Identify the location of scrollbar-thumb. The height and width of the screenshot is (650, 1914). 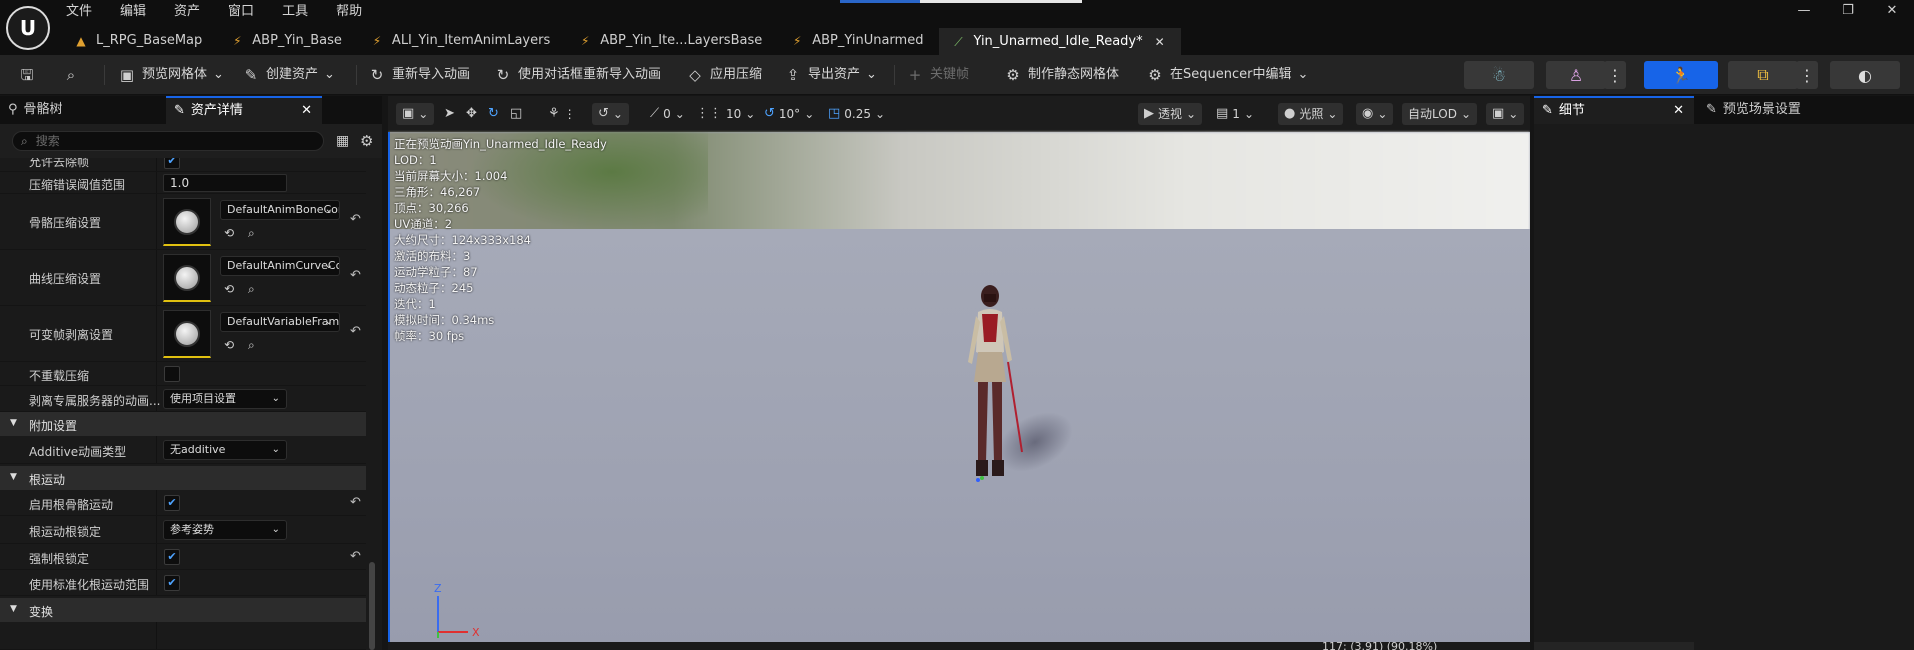
(372, 606).